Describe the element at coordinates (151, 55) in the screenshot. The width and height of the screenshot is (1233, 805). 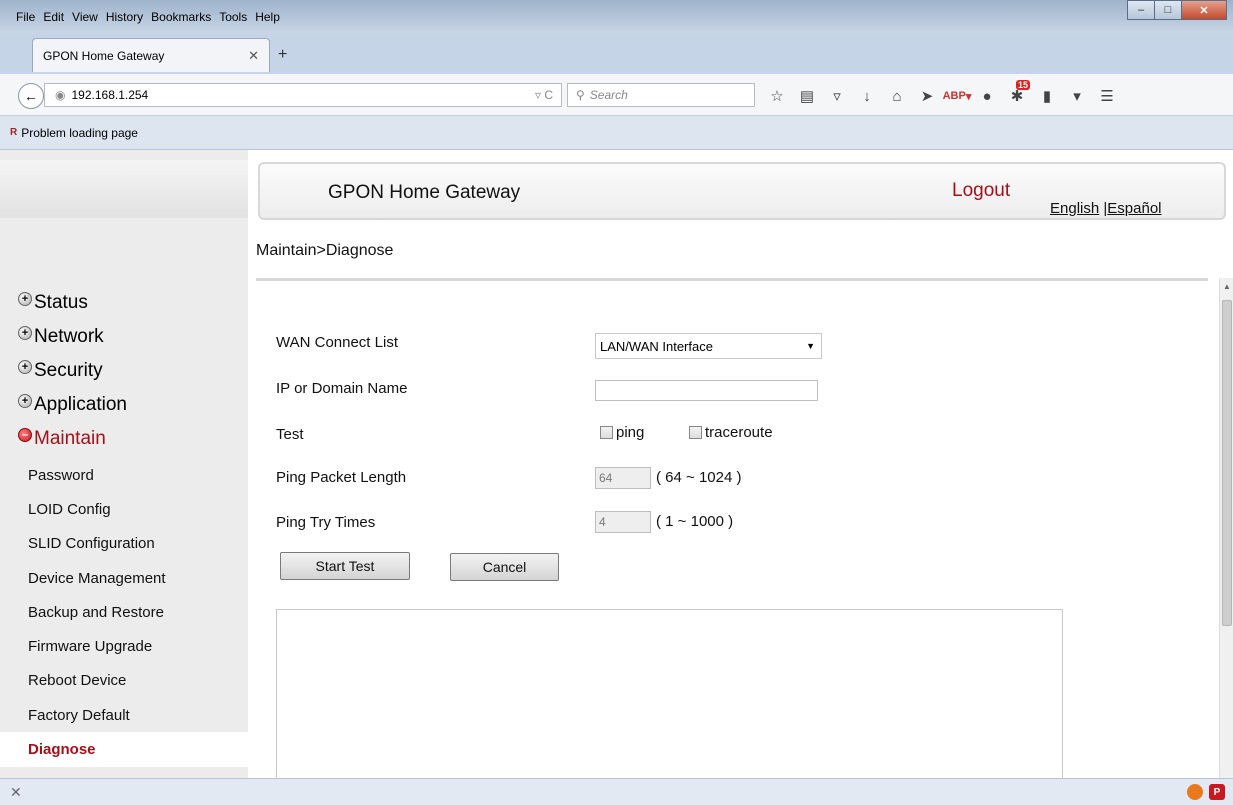
I see `browser-tab: GPON Home Gateway ✕` at that location.